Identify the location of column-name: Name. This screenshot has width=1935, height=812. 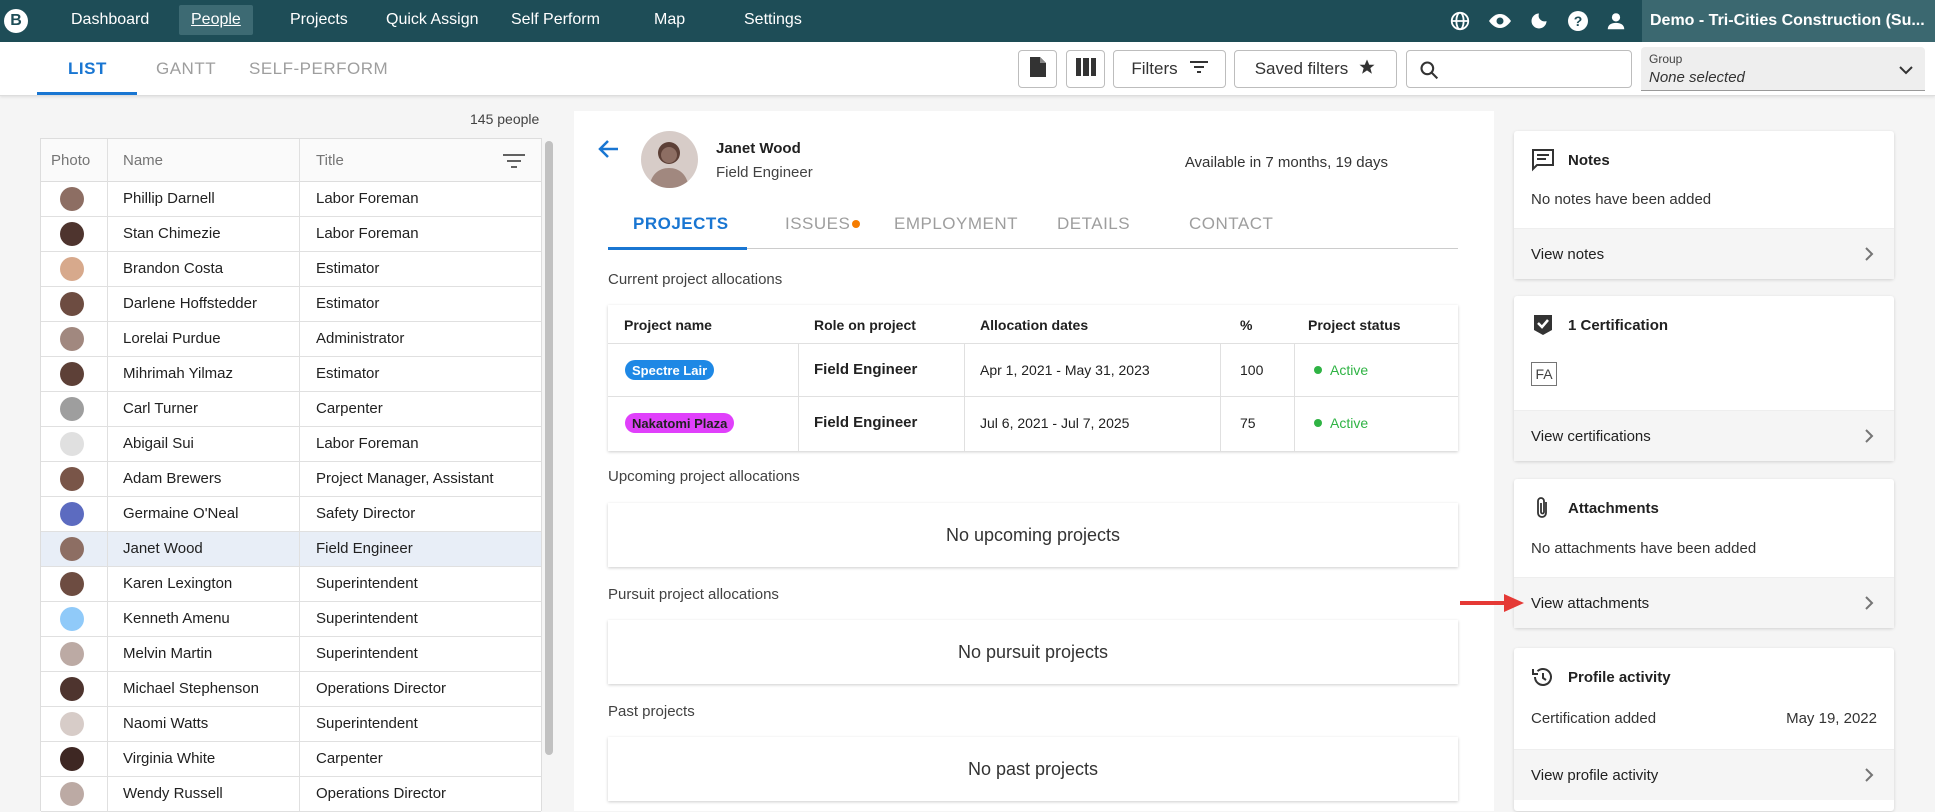
(143, 160).